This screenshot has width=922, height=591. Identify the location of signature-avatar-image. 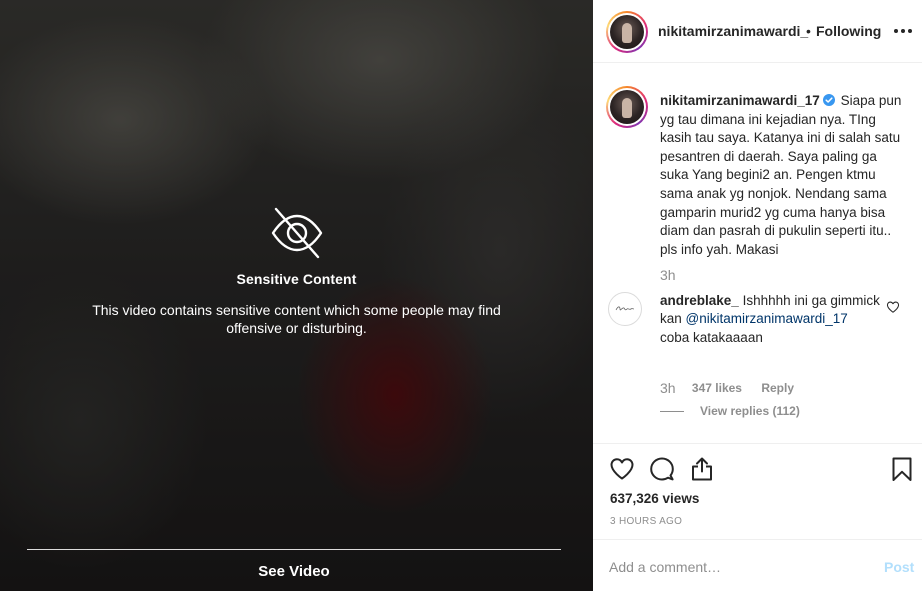
(625, 308).